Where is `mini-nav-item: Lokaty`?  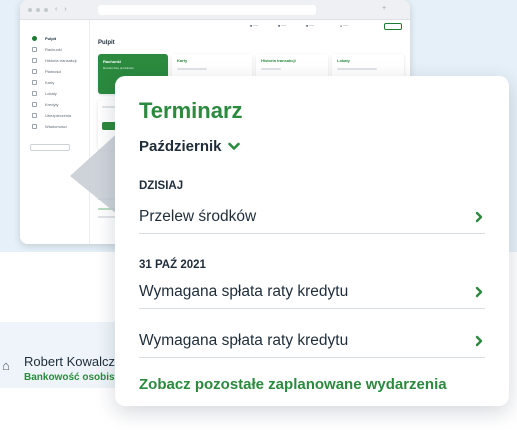 mini-nav-item: Lokaty is located at coordinates (60, 93).